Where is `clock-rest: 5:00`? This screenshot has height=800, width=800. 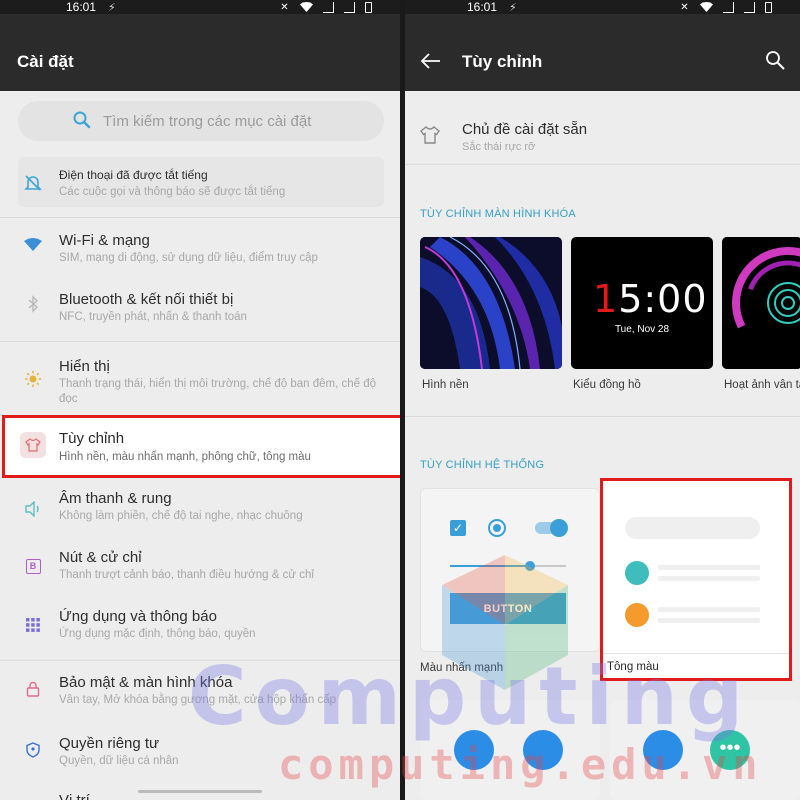 clock-rest: 5:00 is located at coordinates (663, 299).